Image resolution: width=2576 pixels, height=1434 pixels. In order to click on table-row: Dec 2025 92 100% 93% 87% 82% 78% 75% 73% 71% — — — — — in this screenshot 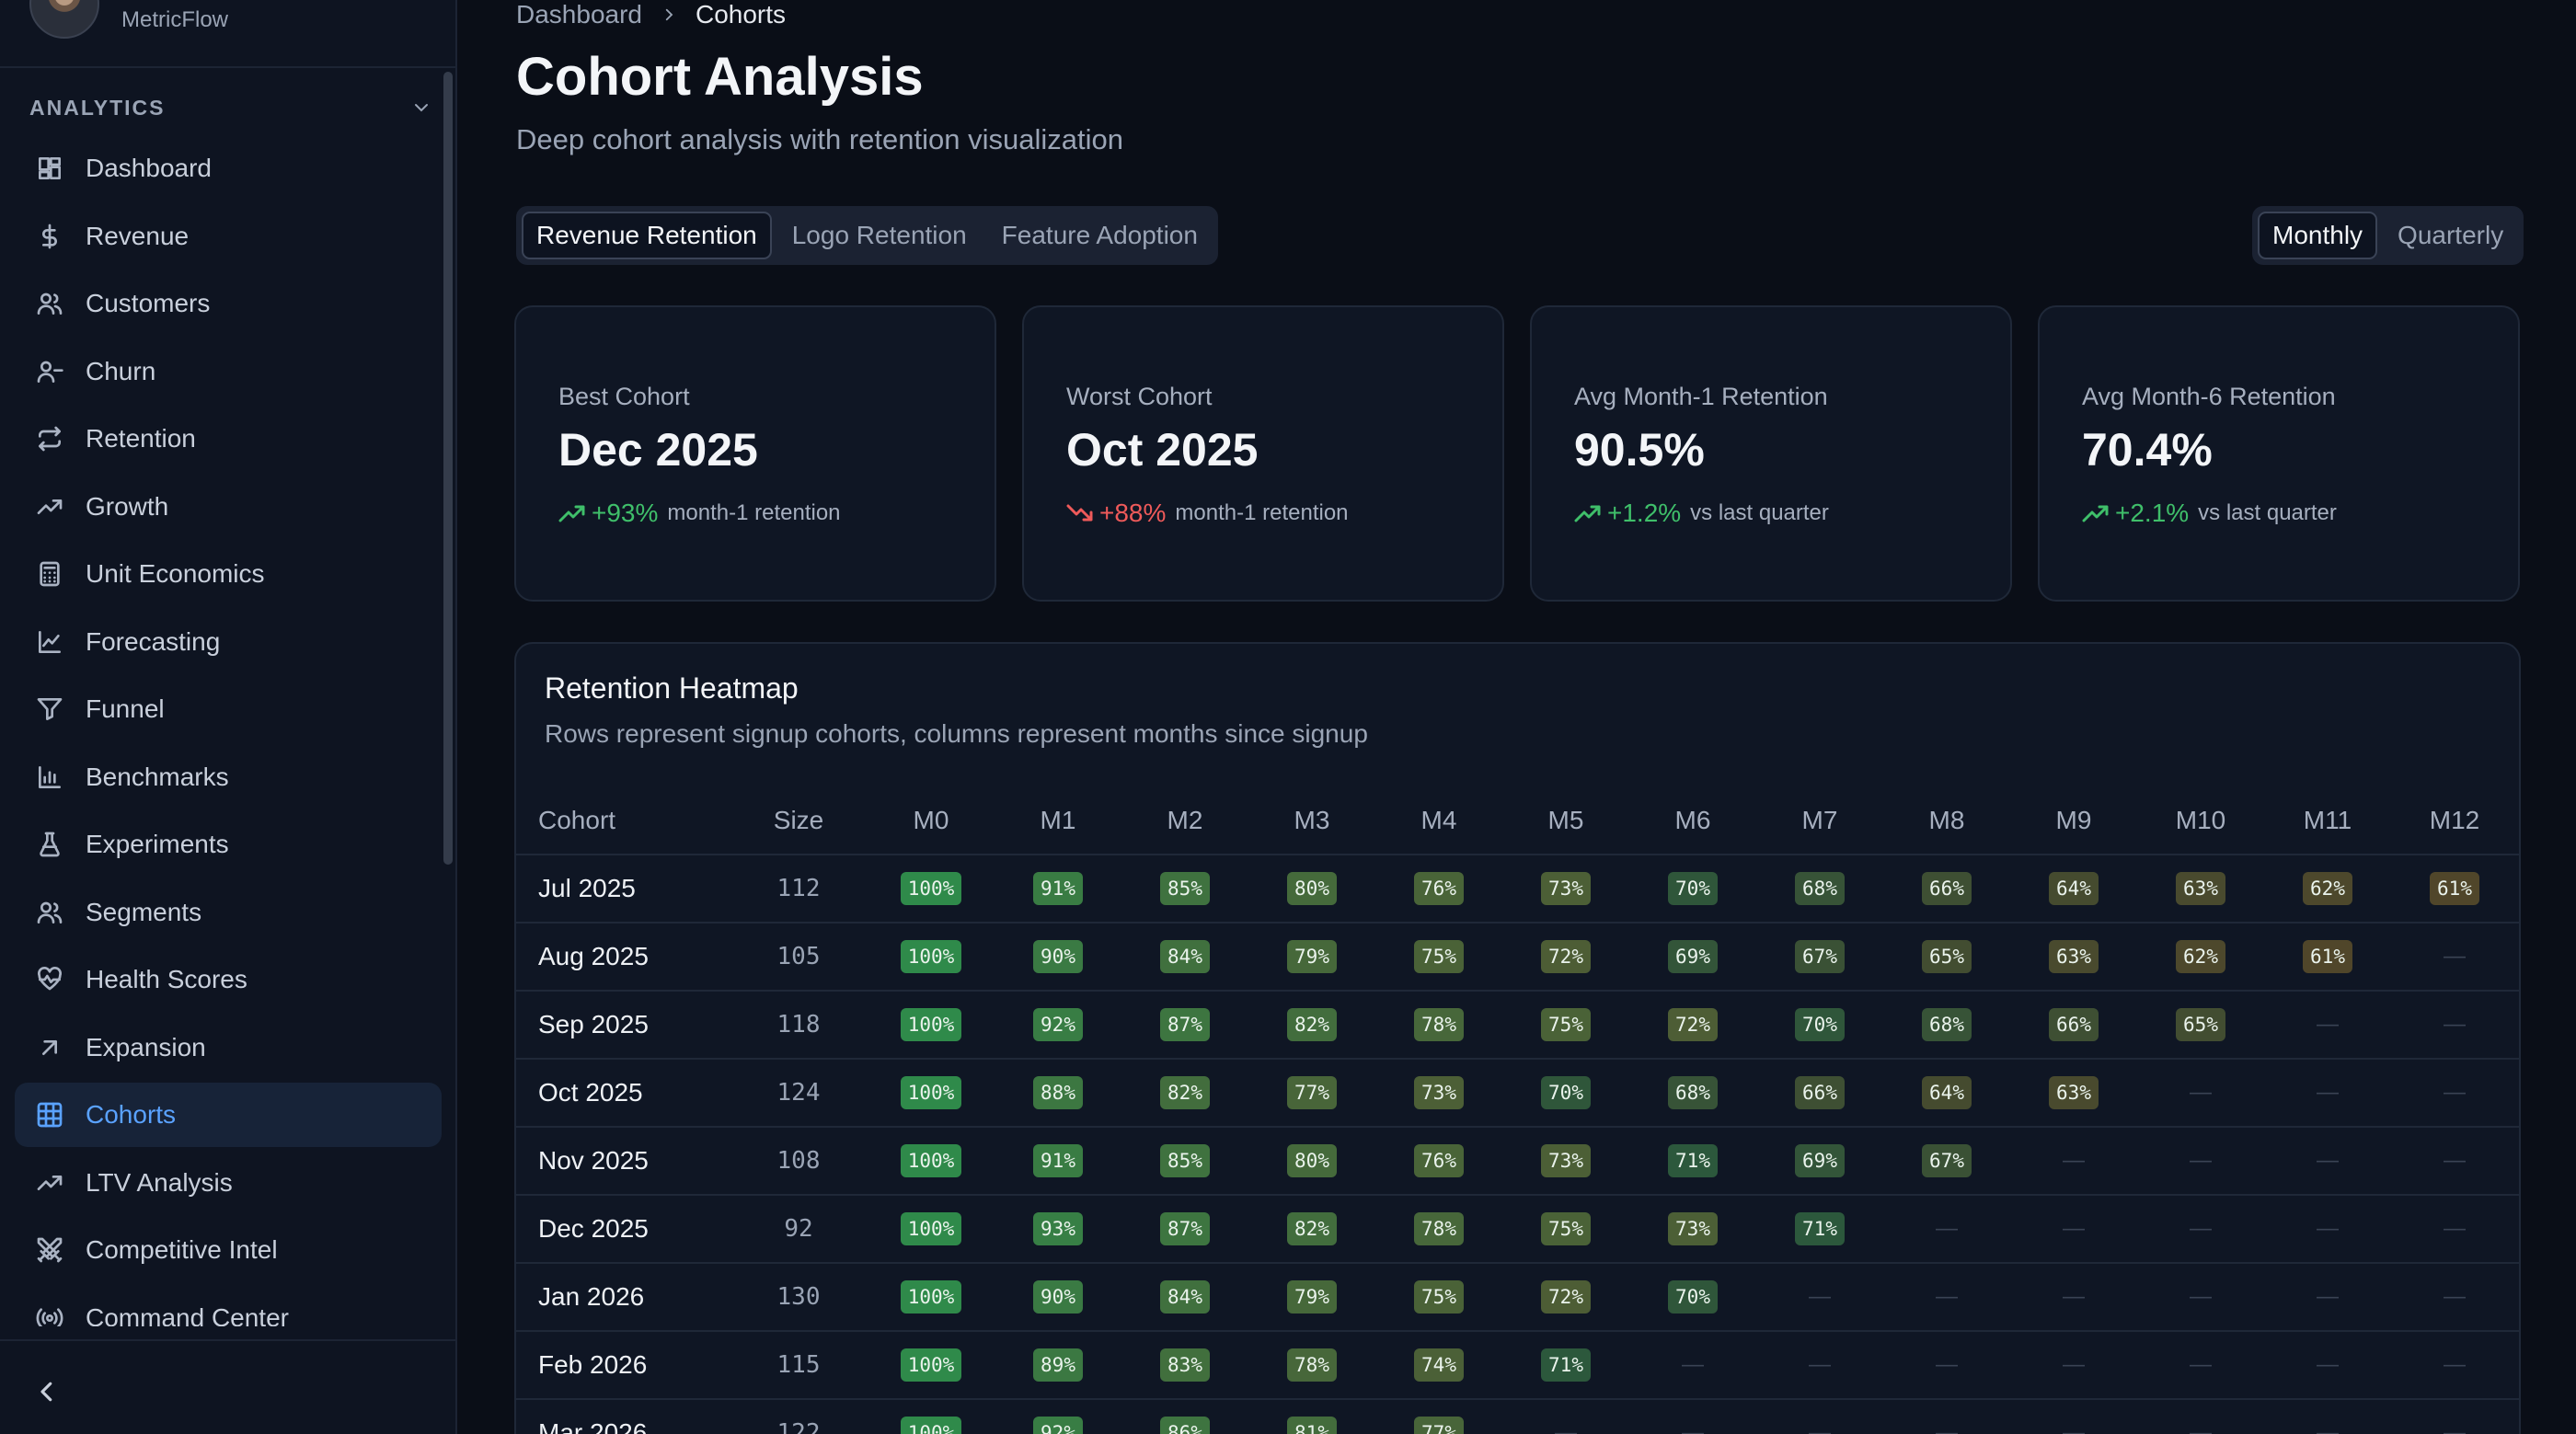, I will do `click(1517, 1230)`.